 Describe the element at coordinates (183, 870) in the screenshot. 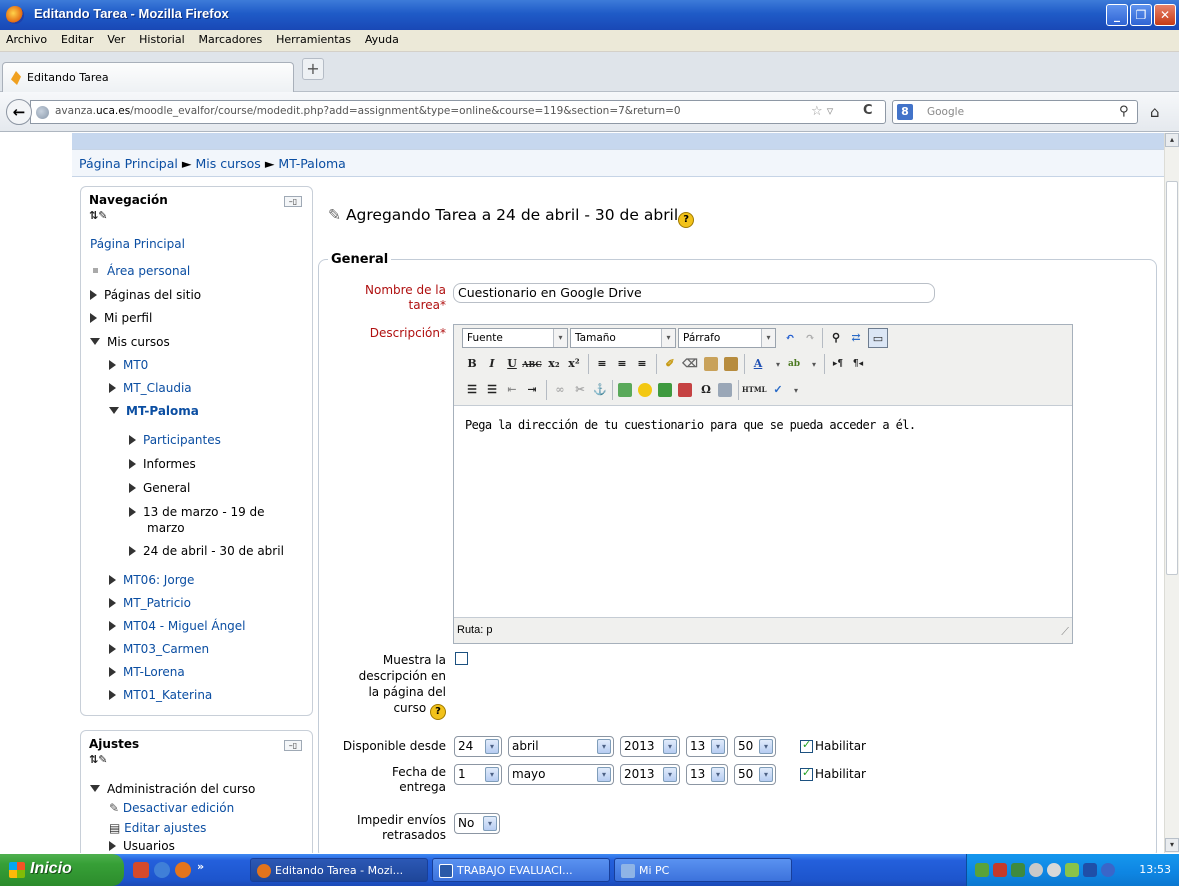

I see `firefox-quicklaunch-icon` at that location.